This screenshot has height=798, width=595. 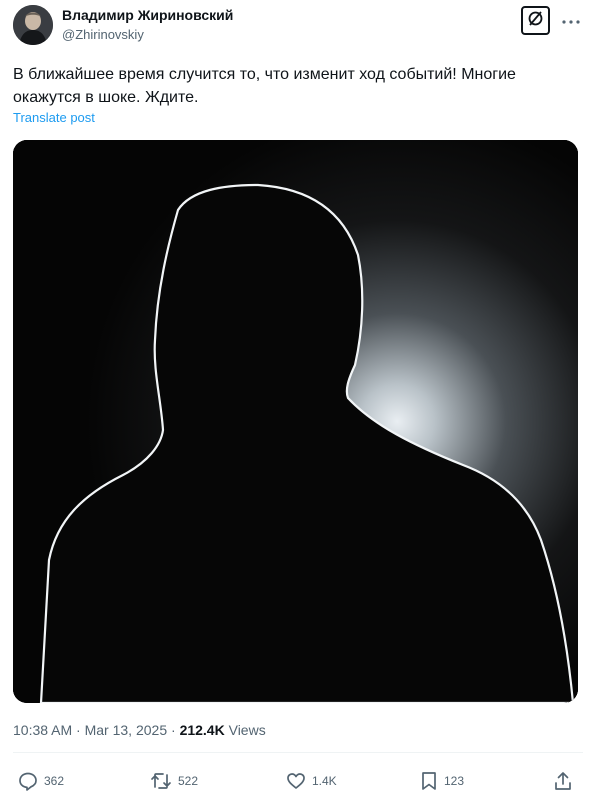 I want to click on grok-button, so click(x=535, y=20).